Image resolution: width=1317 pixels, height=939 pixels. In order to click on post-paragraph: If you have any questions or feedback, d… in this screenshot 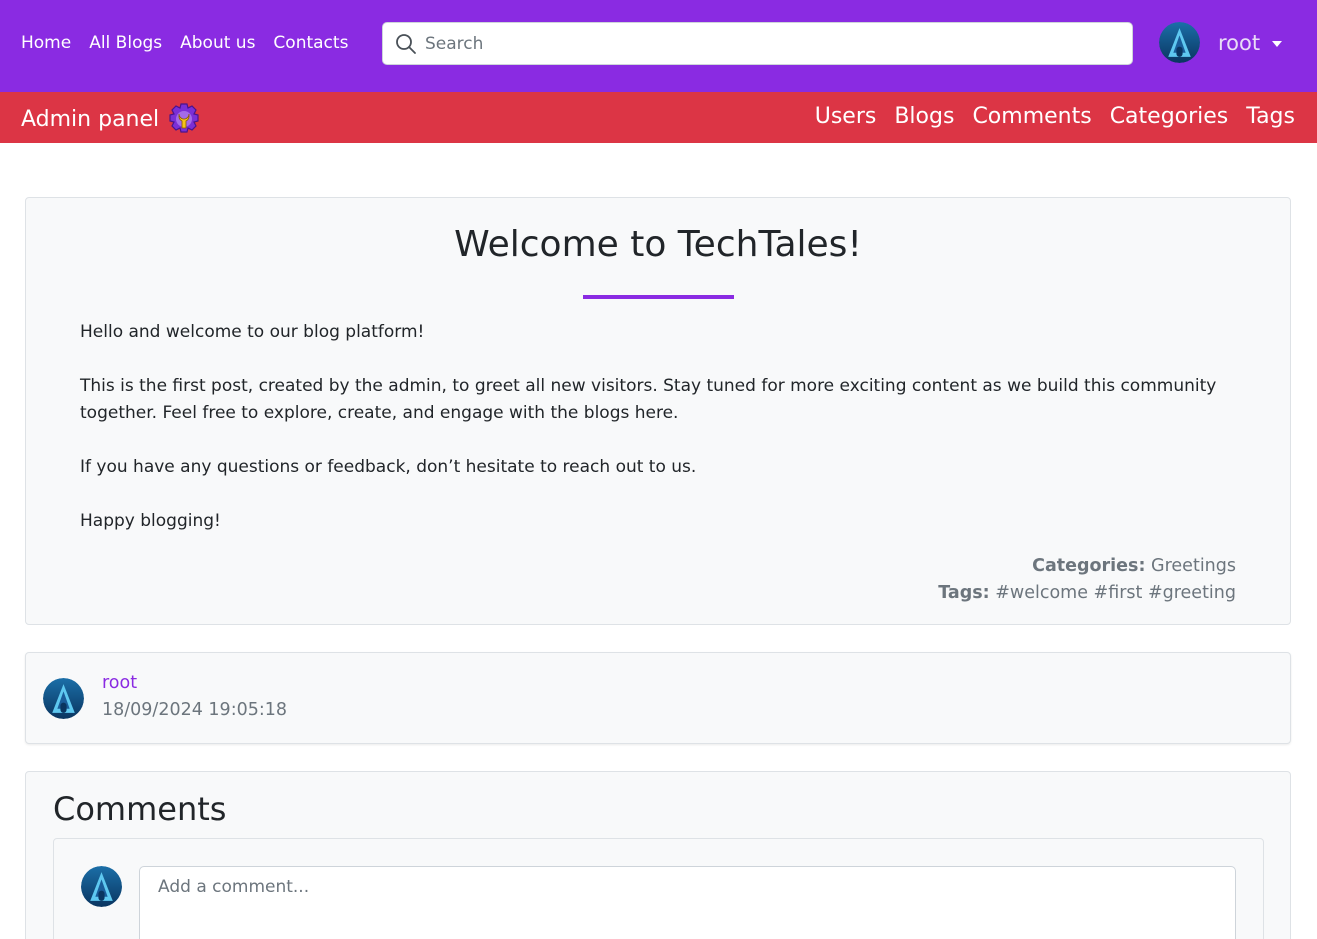, I will do `click(388, 467)`.